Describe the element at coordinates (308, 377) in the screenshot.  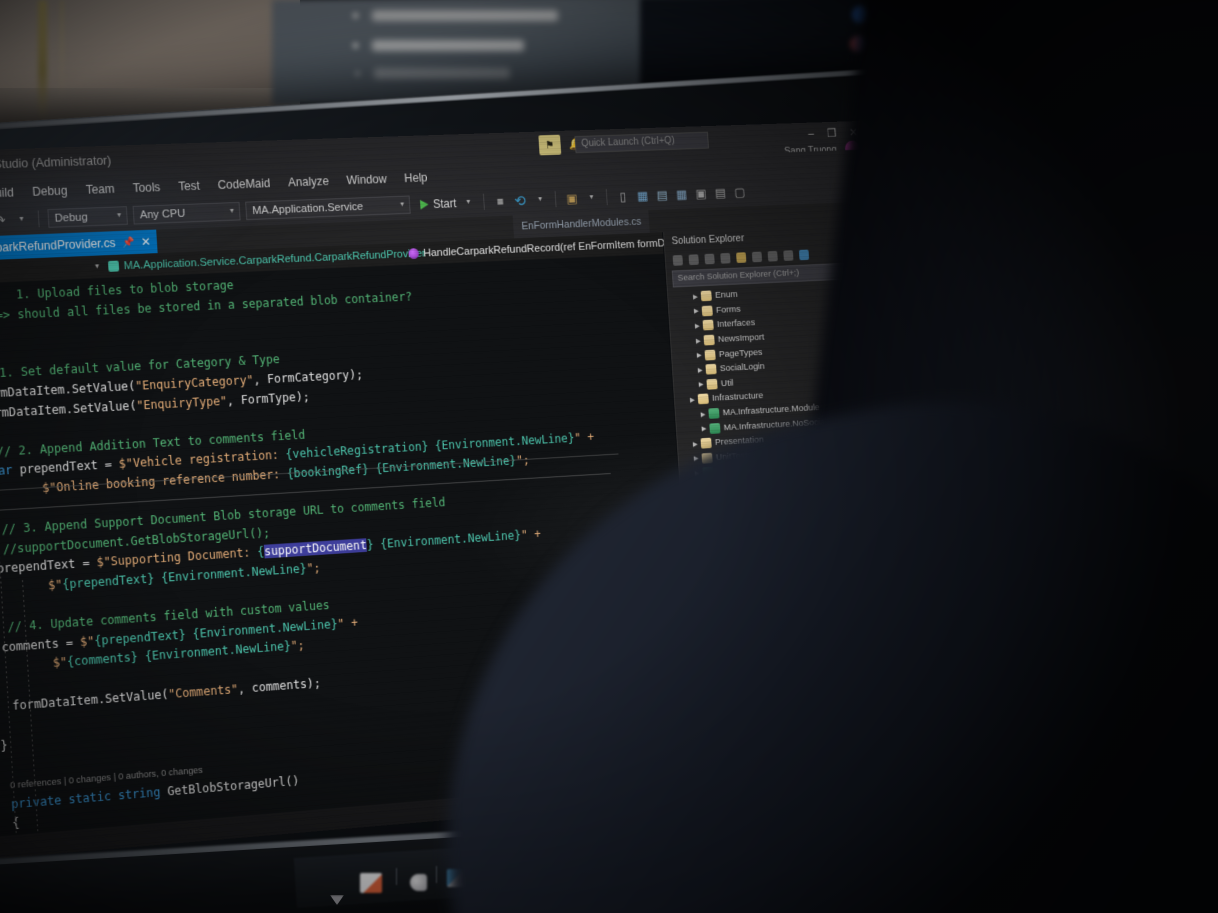
I see `code-token: , FormCategory);` at that location.